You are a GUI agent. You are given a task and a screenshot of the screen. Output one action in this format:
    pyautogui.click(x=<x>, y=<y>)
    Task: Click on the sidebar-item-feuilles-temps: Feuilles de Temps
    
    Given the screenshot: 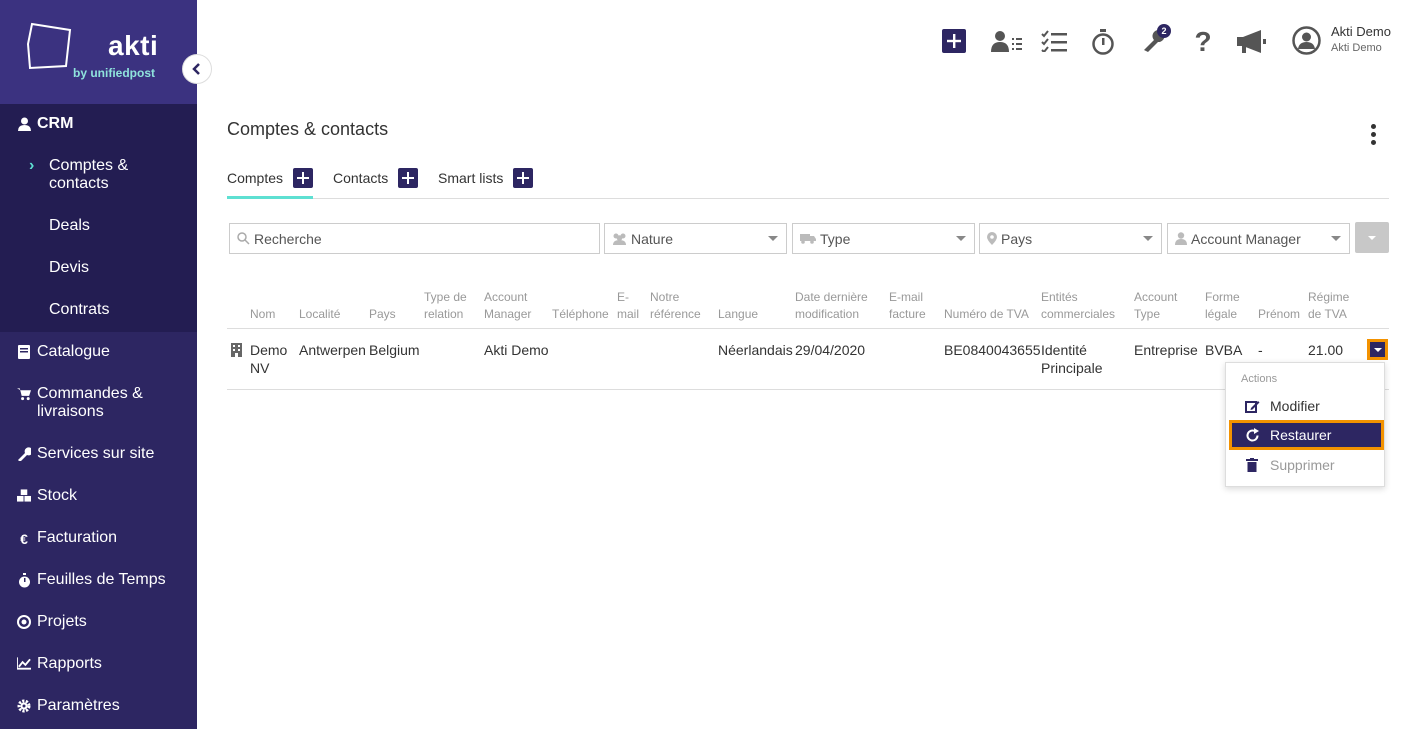 What is the action you would take?
    pyautogui.click(x=98, y=580)
    